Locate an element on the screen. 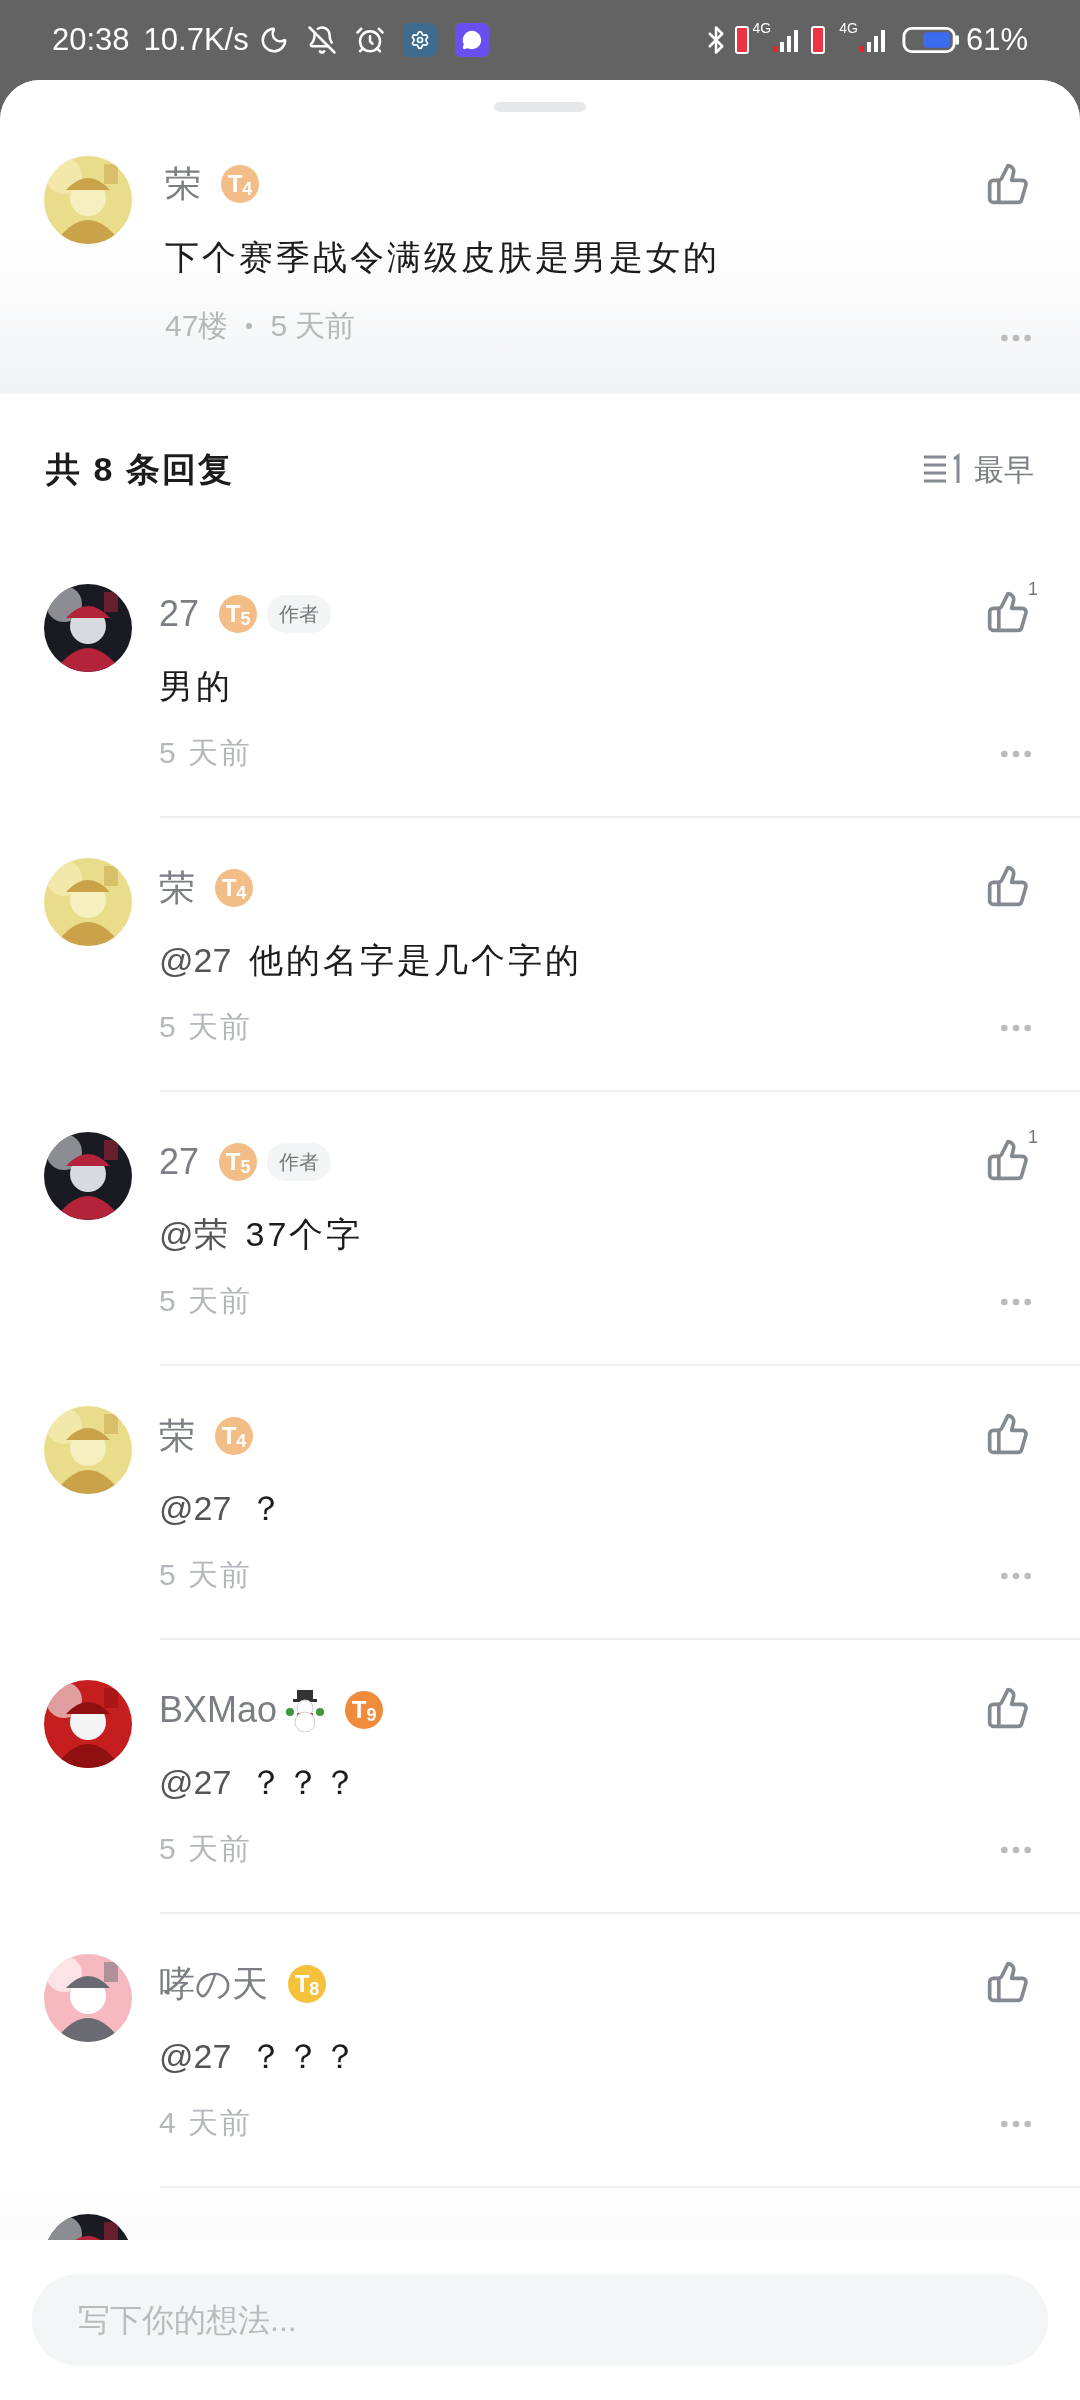  network-speed: 10.7K/s is located at coordinates (196, 39).